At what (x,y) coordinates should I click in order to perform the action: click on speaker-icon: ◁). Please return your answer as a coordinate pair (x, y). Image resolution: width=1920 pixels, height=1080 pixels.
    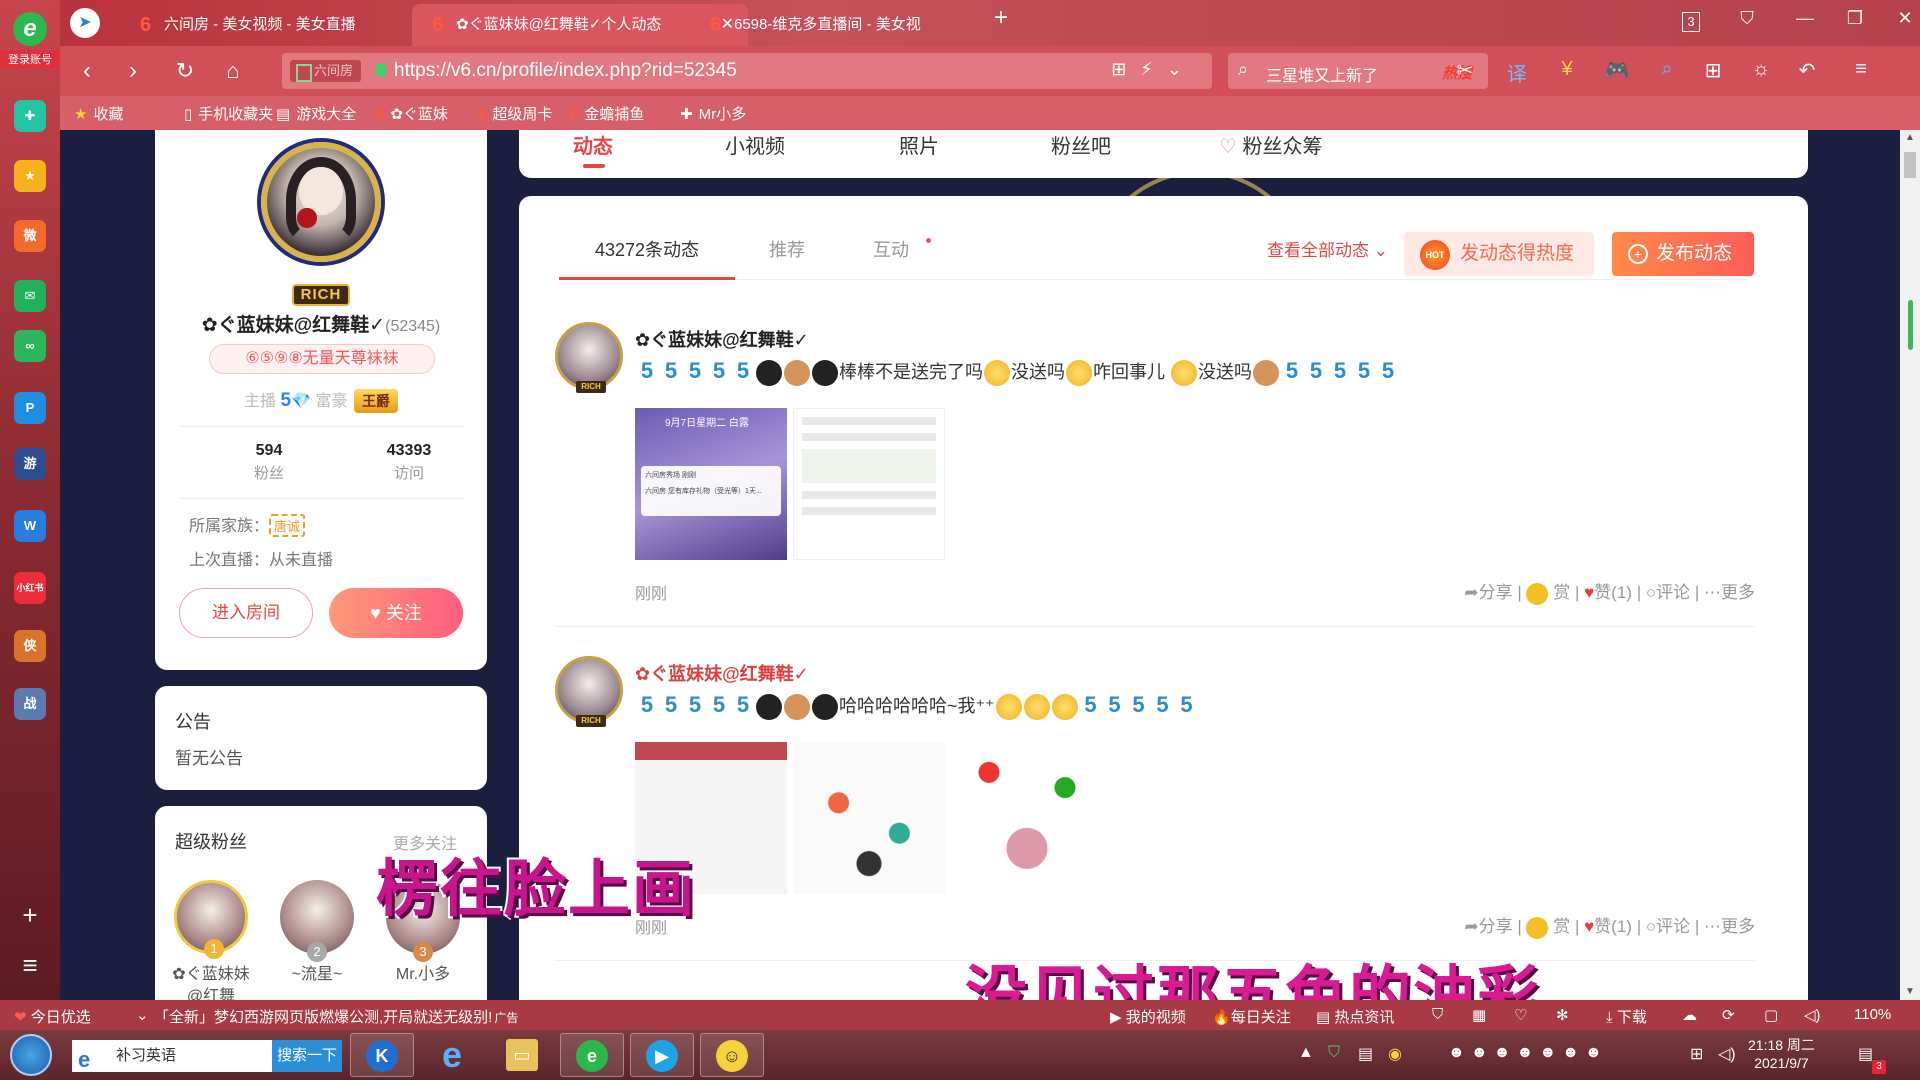
    Looking at the image, I should click on (1727, 1054).